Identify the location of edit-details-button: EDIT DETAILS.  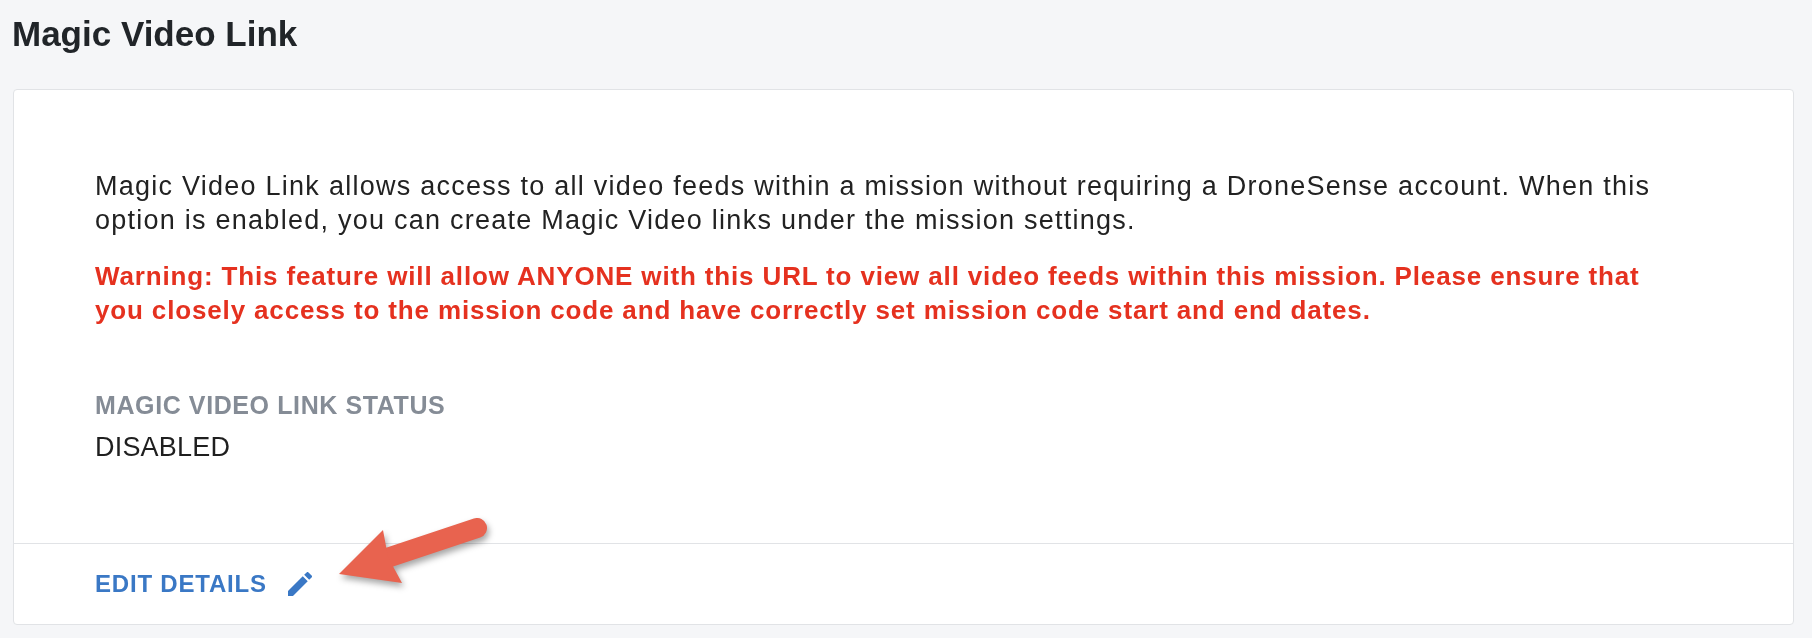
(203, 584).